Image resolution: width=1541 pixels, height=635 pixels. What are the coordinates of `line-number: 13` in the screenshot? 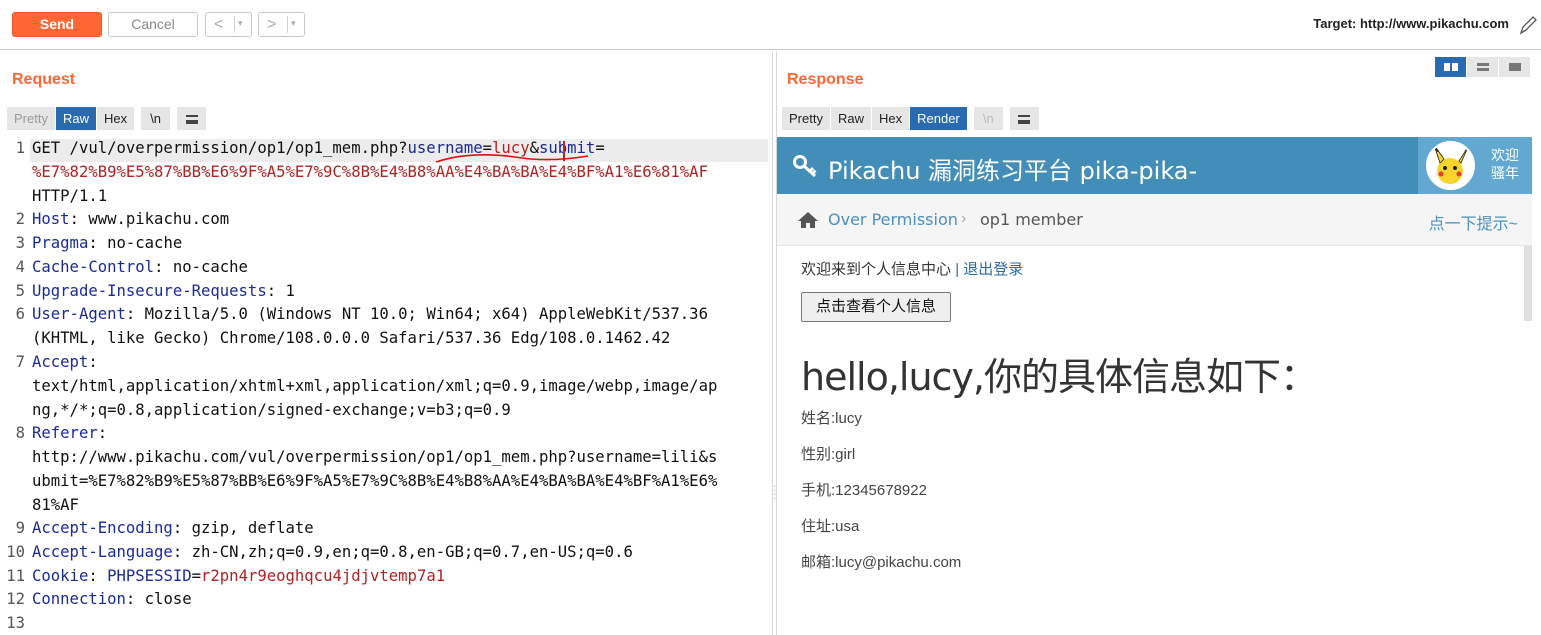 It's located at (15, 623).